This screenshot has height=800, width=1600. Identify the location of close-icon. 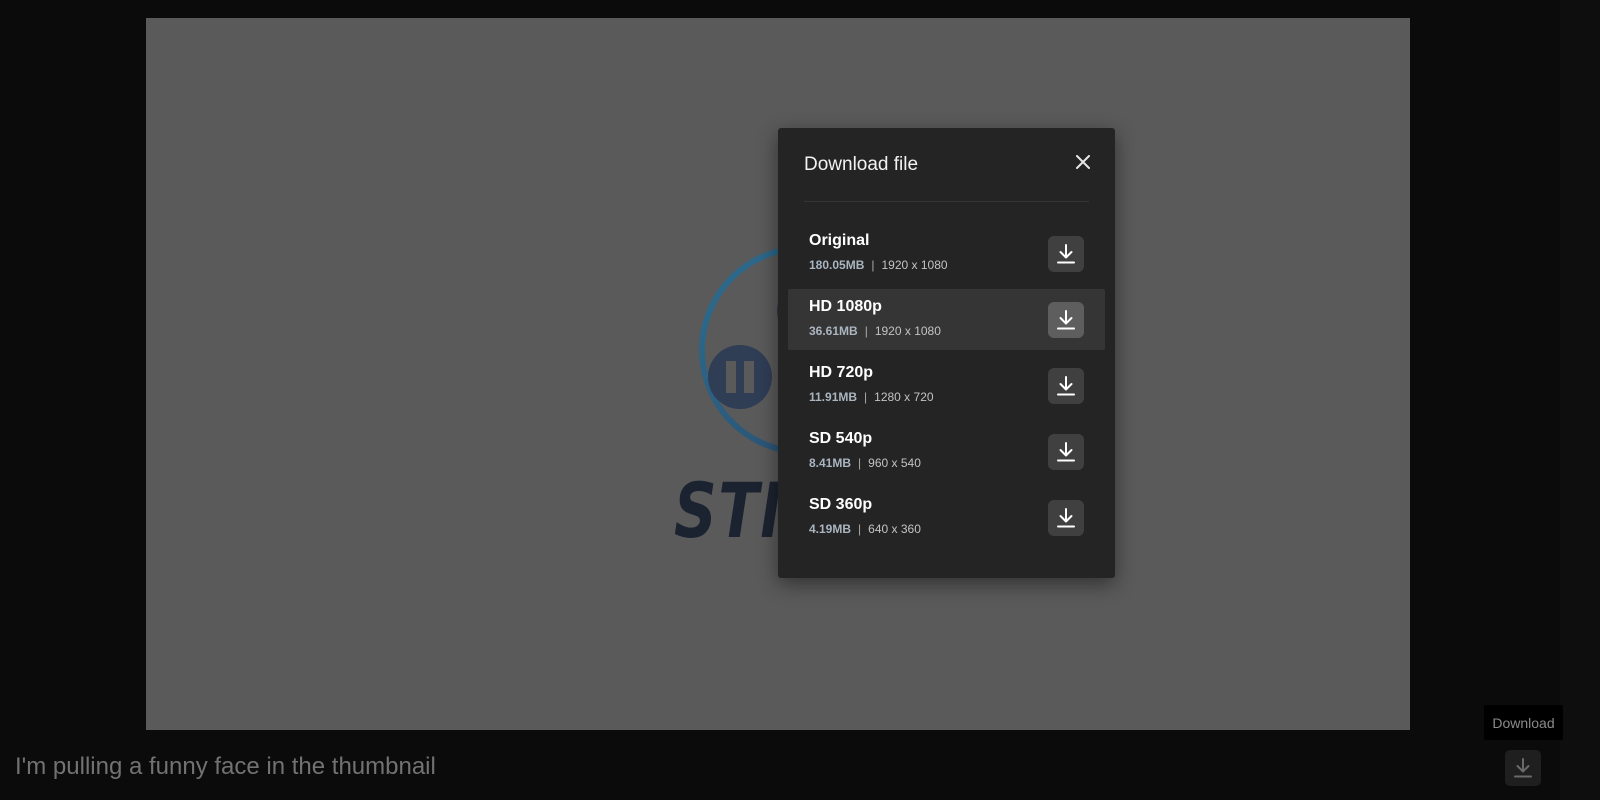
(1083, 162).